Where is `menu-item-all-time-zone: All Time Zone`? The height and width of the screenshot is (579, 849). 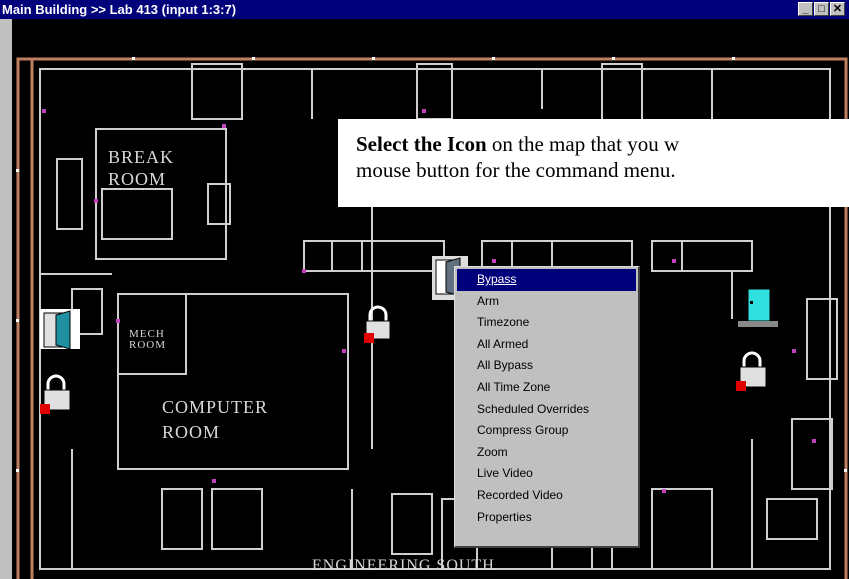
menu-item-all-time-zone: All Time Zone is located at coordinates (546, 388).